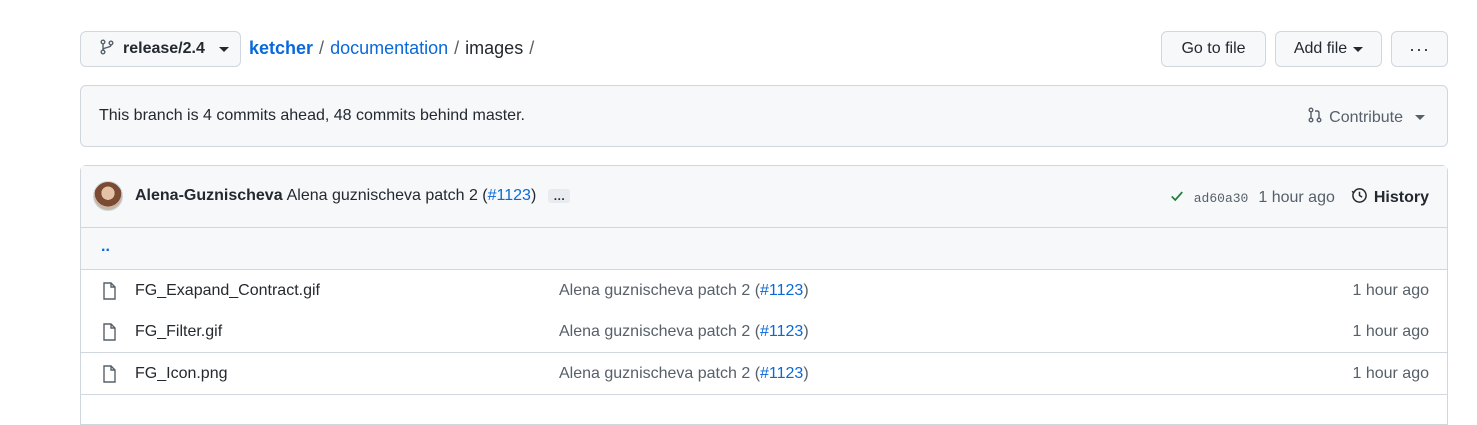 The height and width of the screenshot is (425, 1477). What do you see at coordinates (389, 48) in the screenshot?
I see `breadcrumb-documentation-link: documentation` at bounding box center [389, 48].